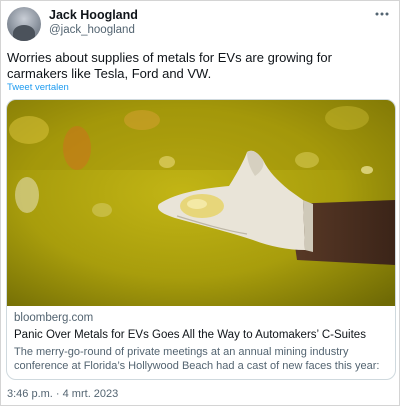 The width and height of the screenshot is (400, 406). I want to click on author-name: Jack Hoogland, so click(93, 15).